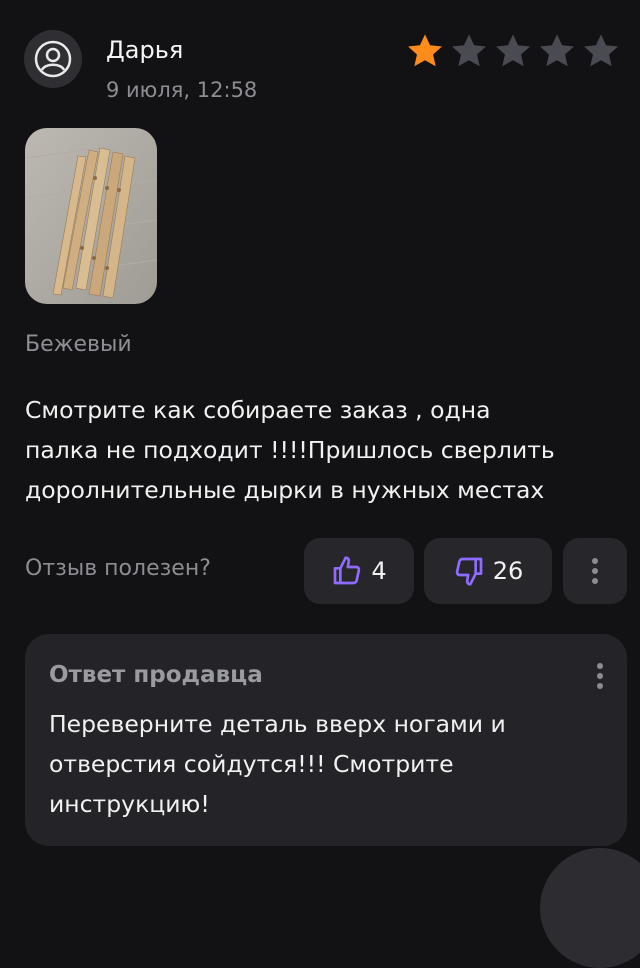  I want to click on like-count: 4, so click(379, 571).